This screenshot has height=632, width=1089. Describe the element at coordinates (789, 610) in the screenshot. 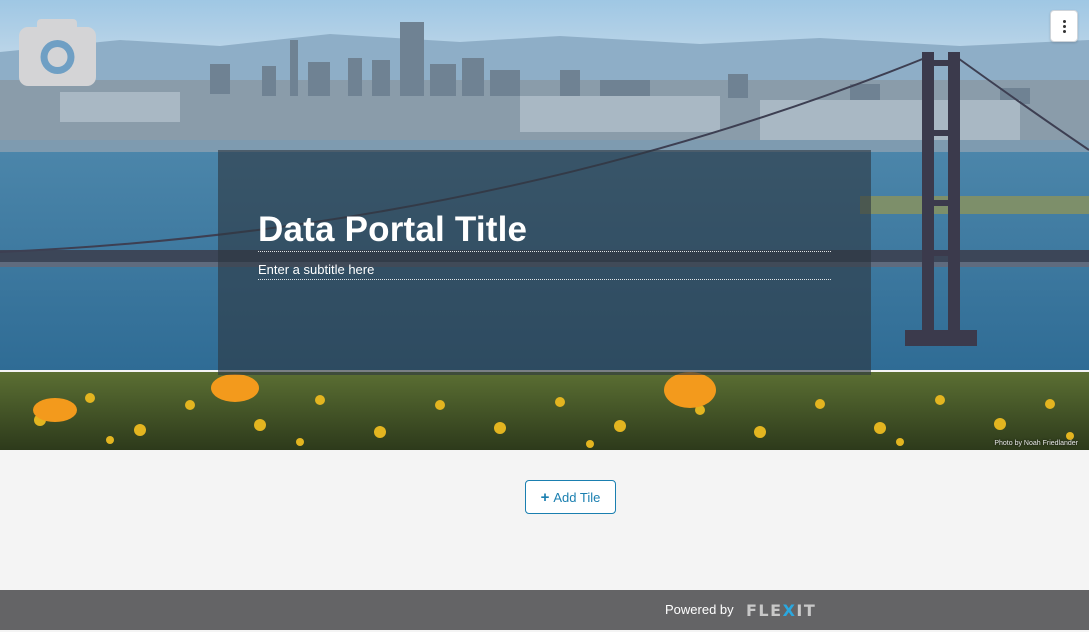

I see `logo-text-part2: X` at that location.